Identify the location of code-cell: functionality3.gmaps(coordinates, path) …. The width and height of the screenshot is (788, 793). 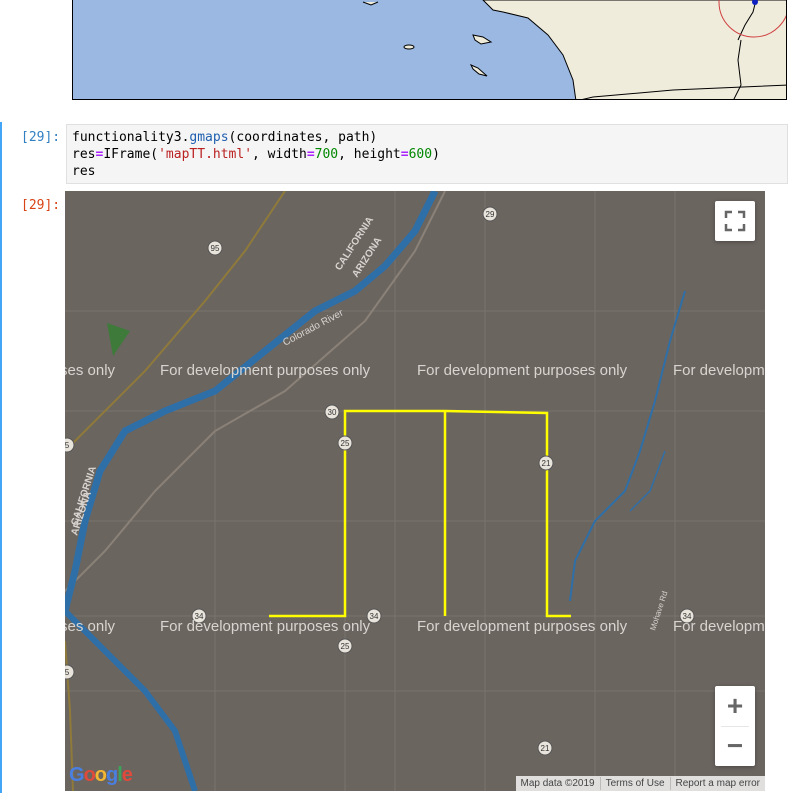
(427, 154).